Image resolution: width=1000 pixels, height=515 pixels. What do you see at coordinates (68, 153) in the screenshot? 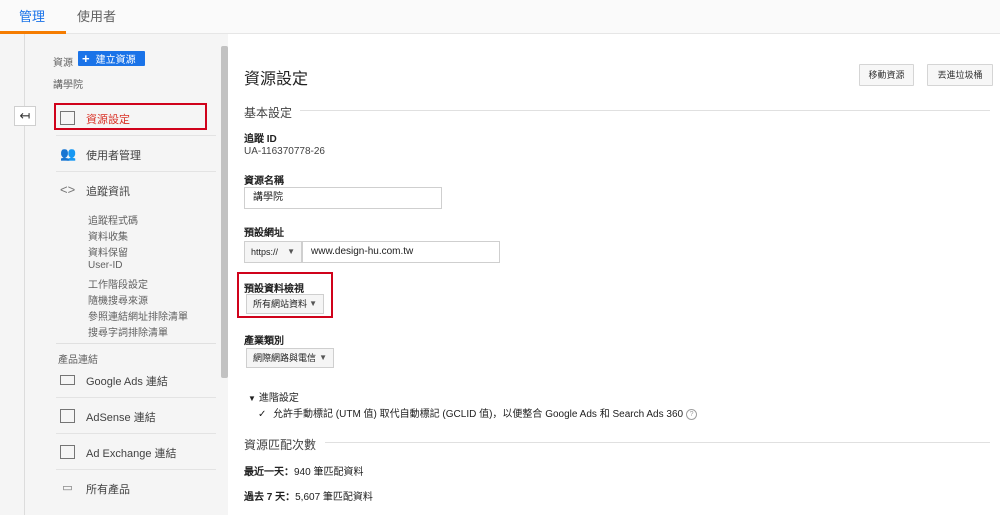
I see `people-icon: 👥` at bounding box center [68, 153].